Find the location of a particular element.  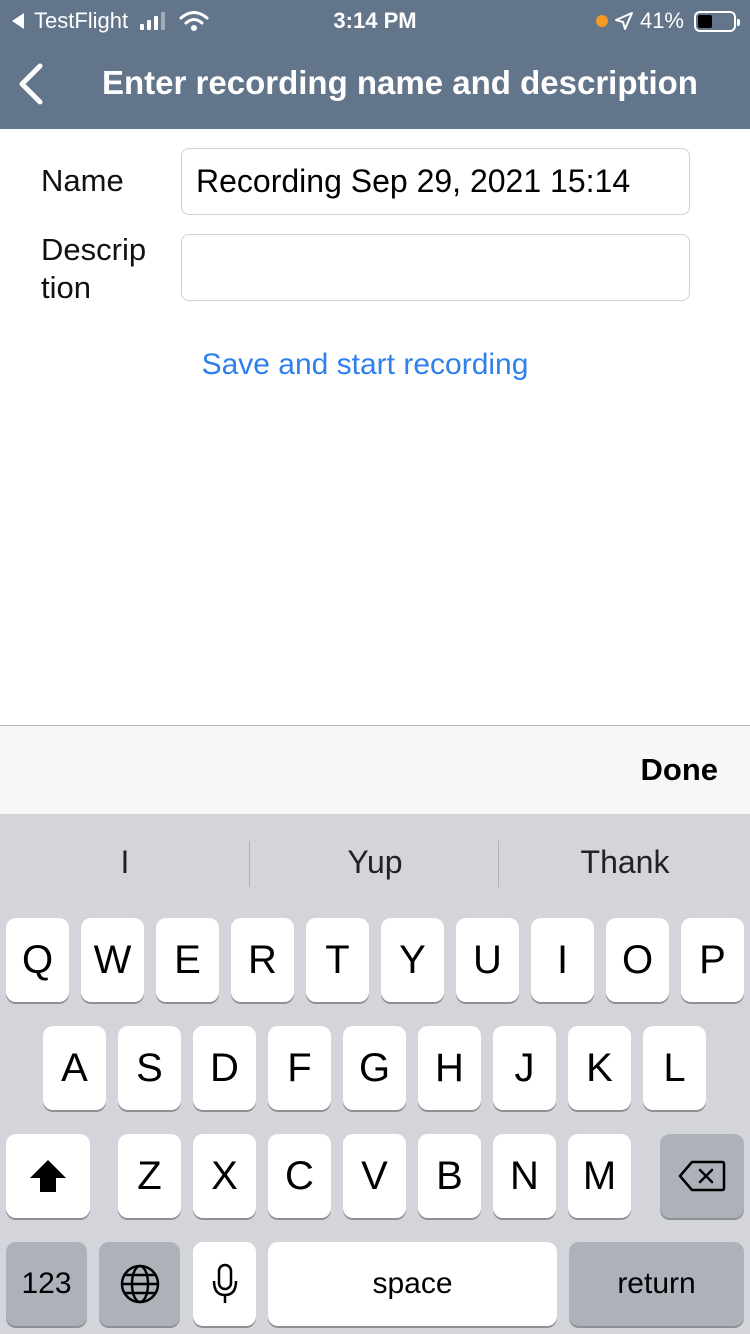

return-key: return is located at coordinates (656, 1284).